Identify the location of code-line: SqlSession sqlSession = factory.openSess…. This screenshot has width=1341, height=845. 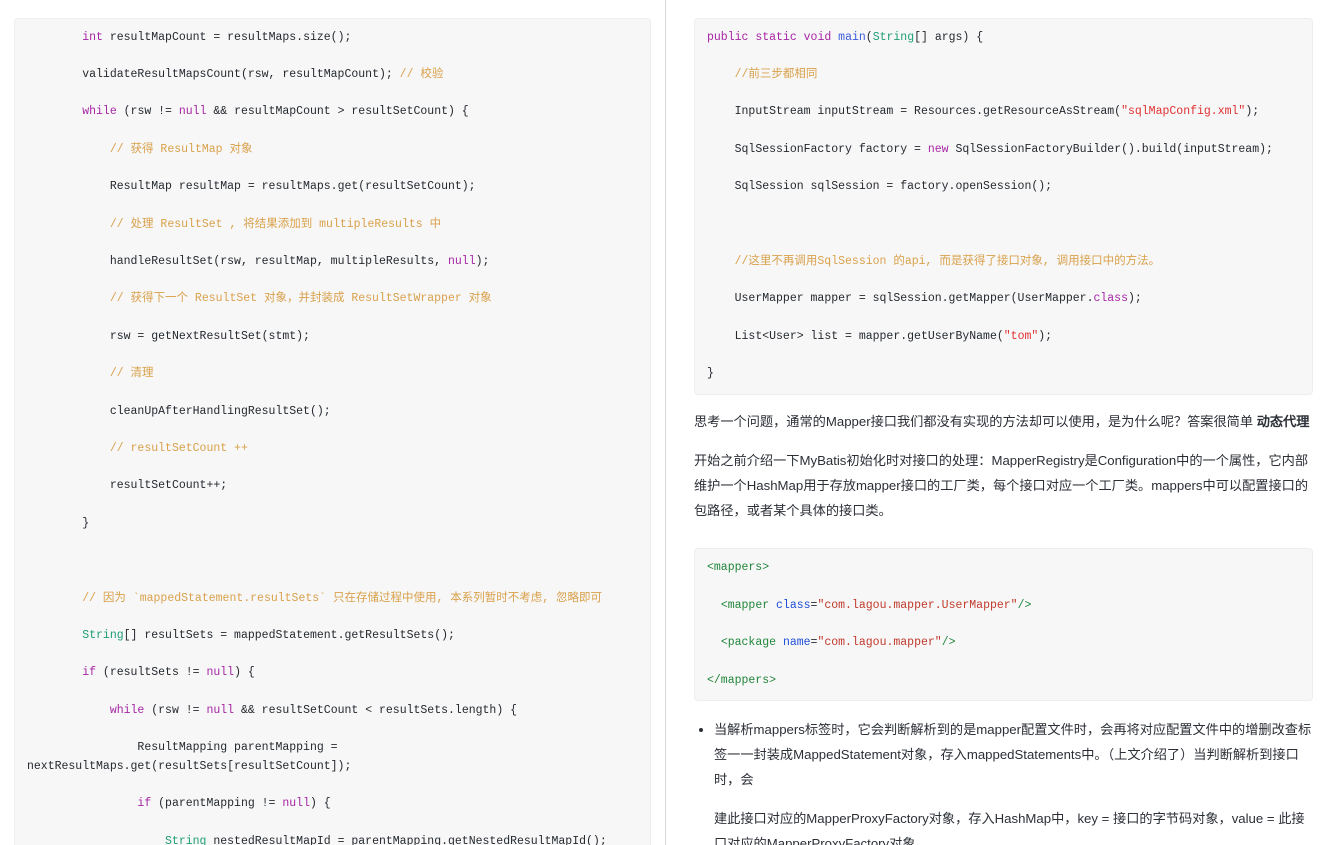
(880, 187).